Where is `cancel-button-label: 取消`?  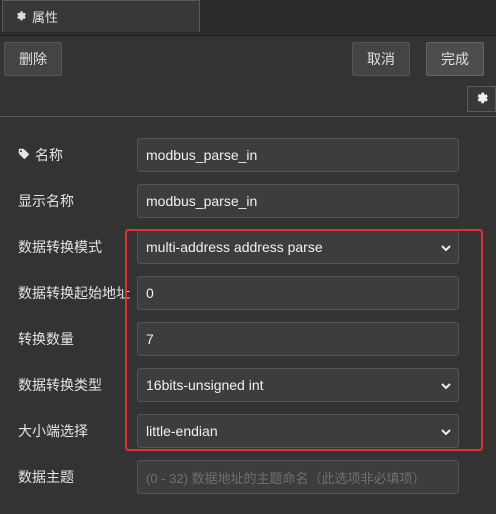
cancel-button-label: 取消 is located at coordinates (381, 59).